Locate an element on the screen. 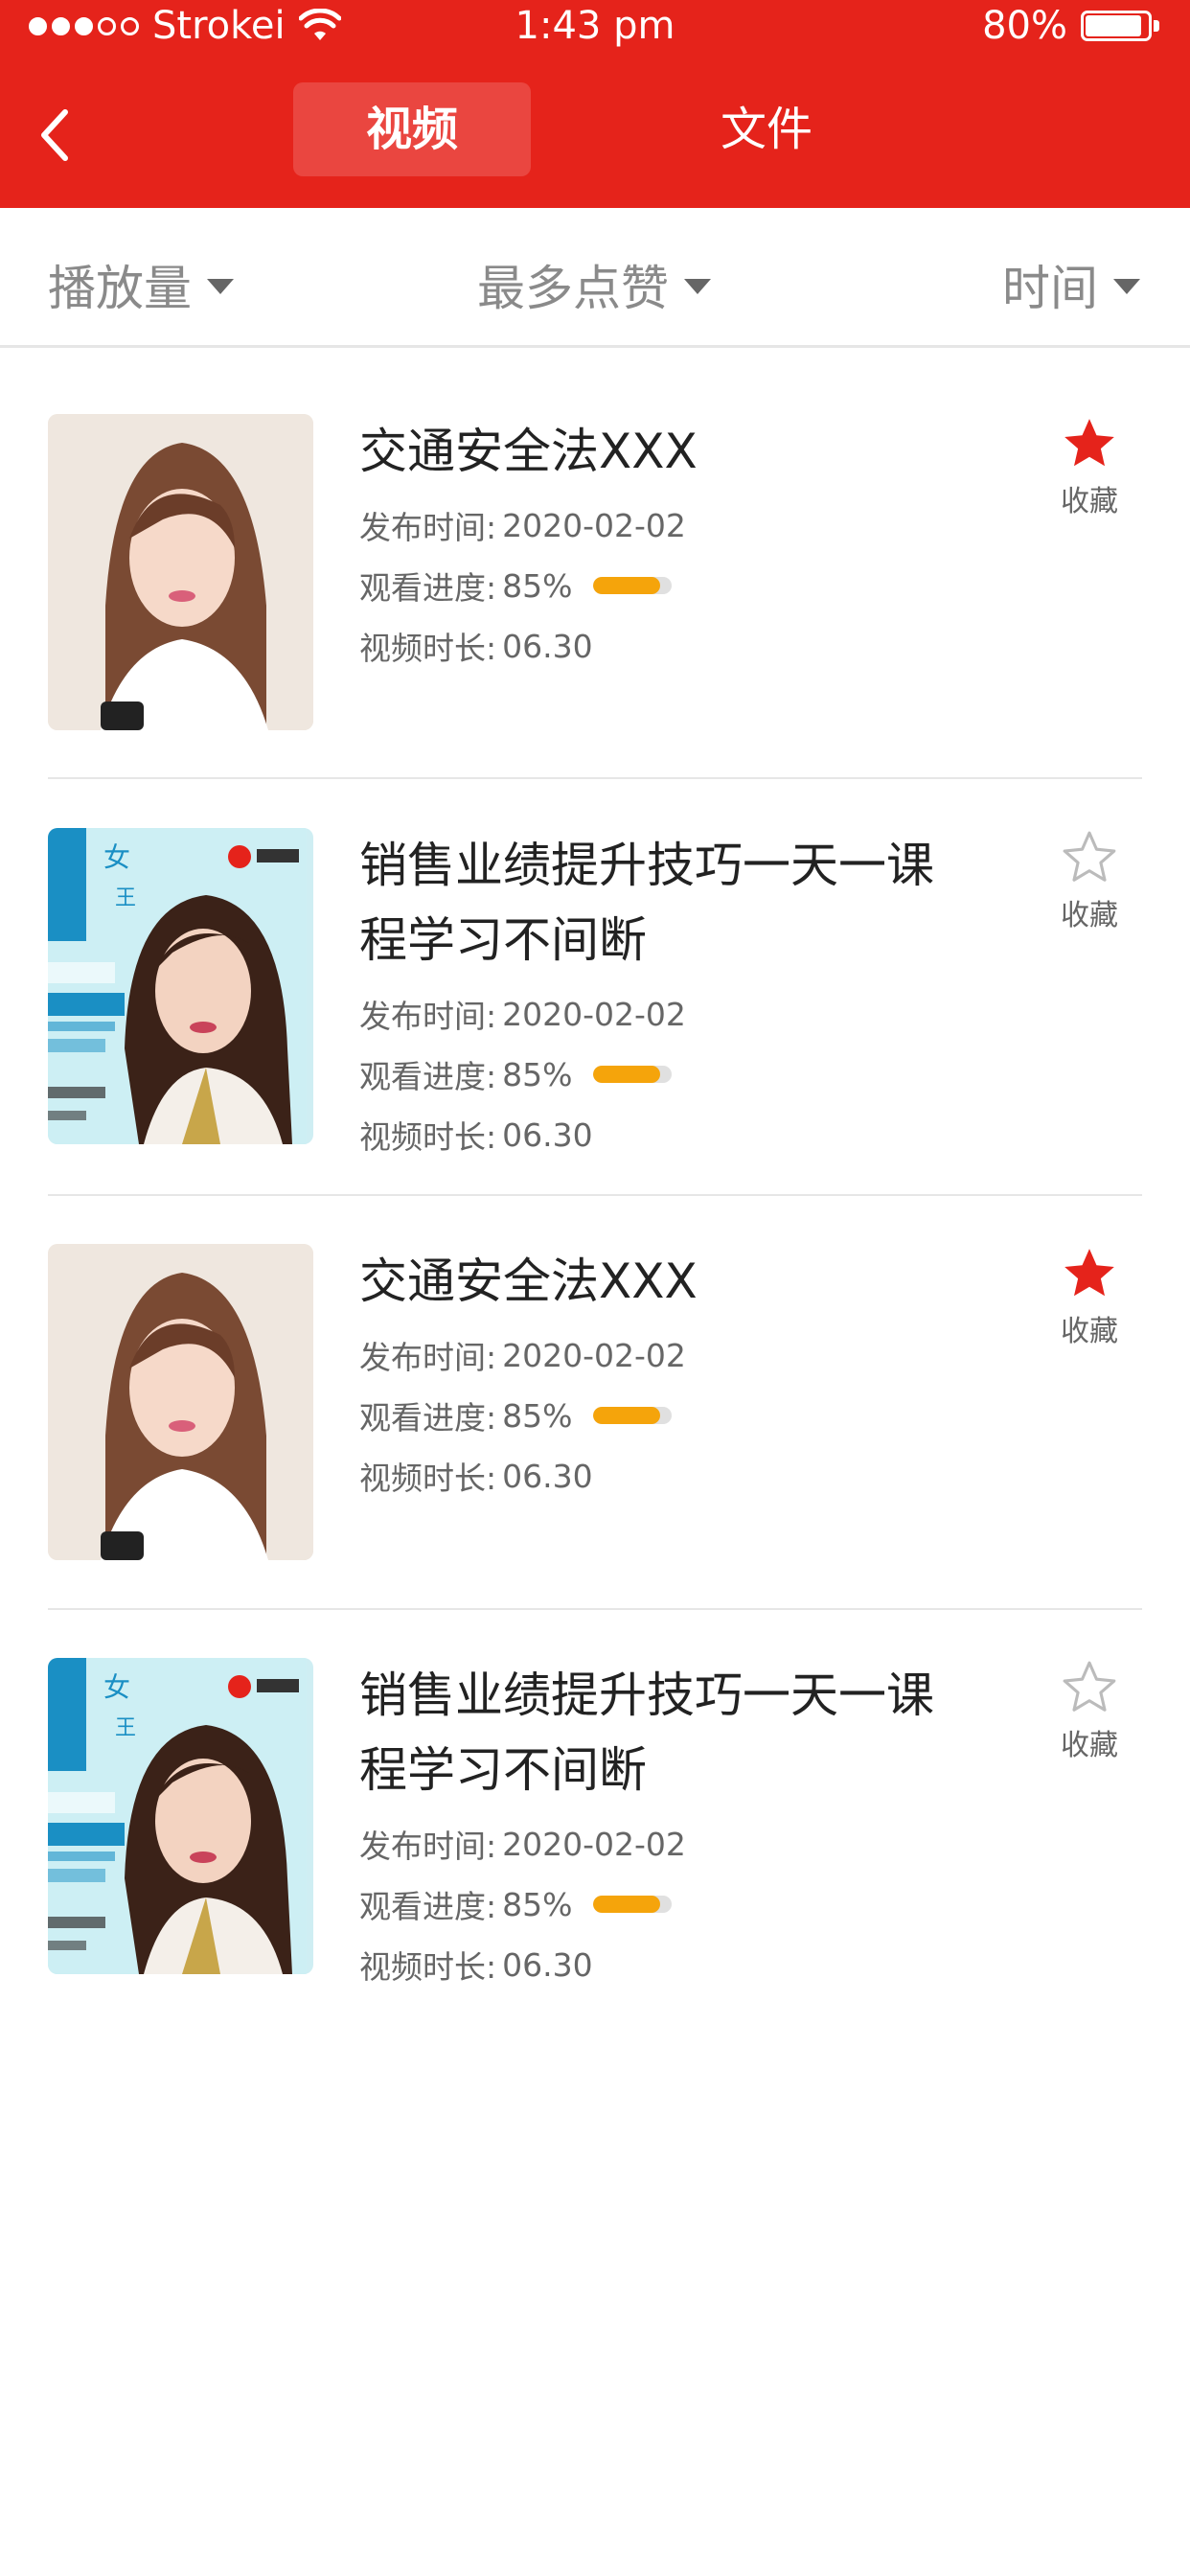 The height and width of the screenshot is (2576, 1190). filter-most-likes: 最多点赞 is located at coordinates (594, 284).